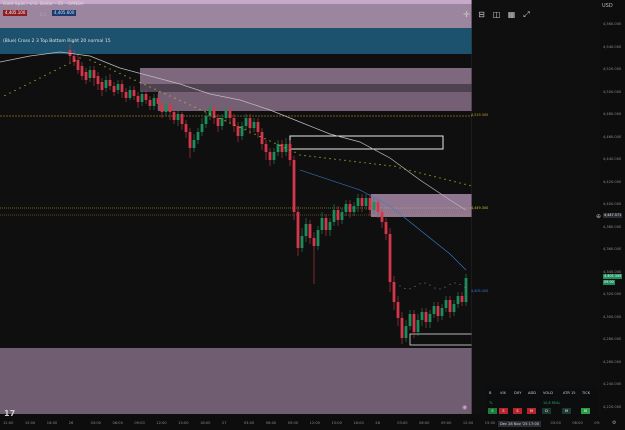 This screenshot has height=430, width=625. Describe the element at coordinates (612, 406) in the screenshot. I see `price-tick: 4,220.000` at that location.